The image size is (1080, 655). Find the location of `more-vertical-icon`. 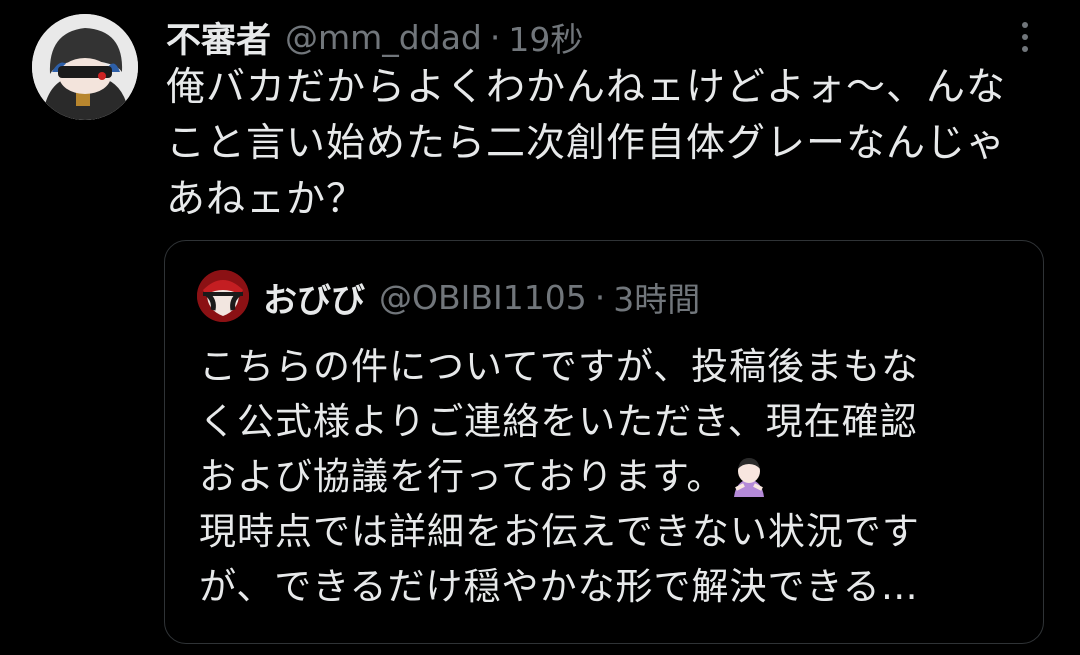

more-vertical-icon is located at coordinates (1025, 37).